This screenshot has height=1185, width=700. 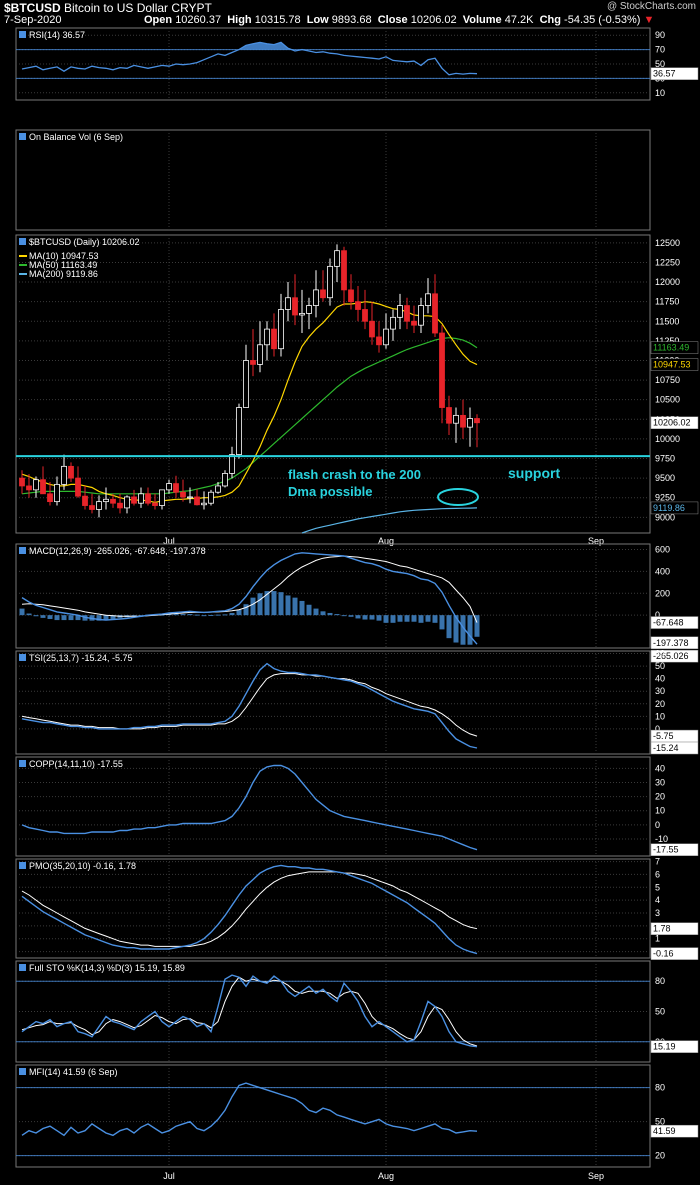 I want to click on bottom-x-axis-label-jul: Jul, so click(x=169, y=1176).